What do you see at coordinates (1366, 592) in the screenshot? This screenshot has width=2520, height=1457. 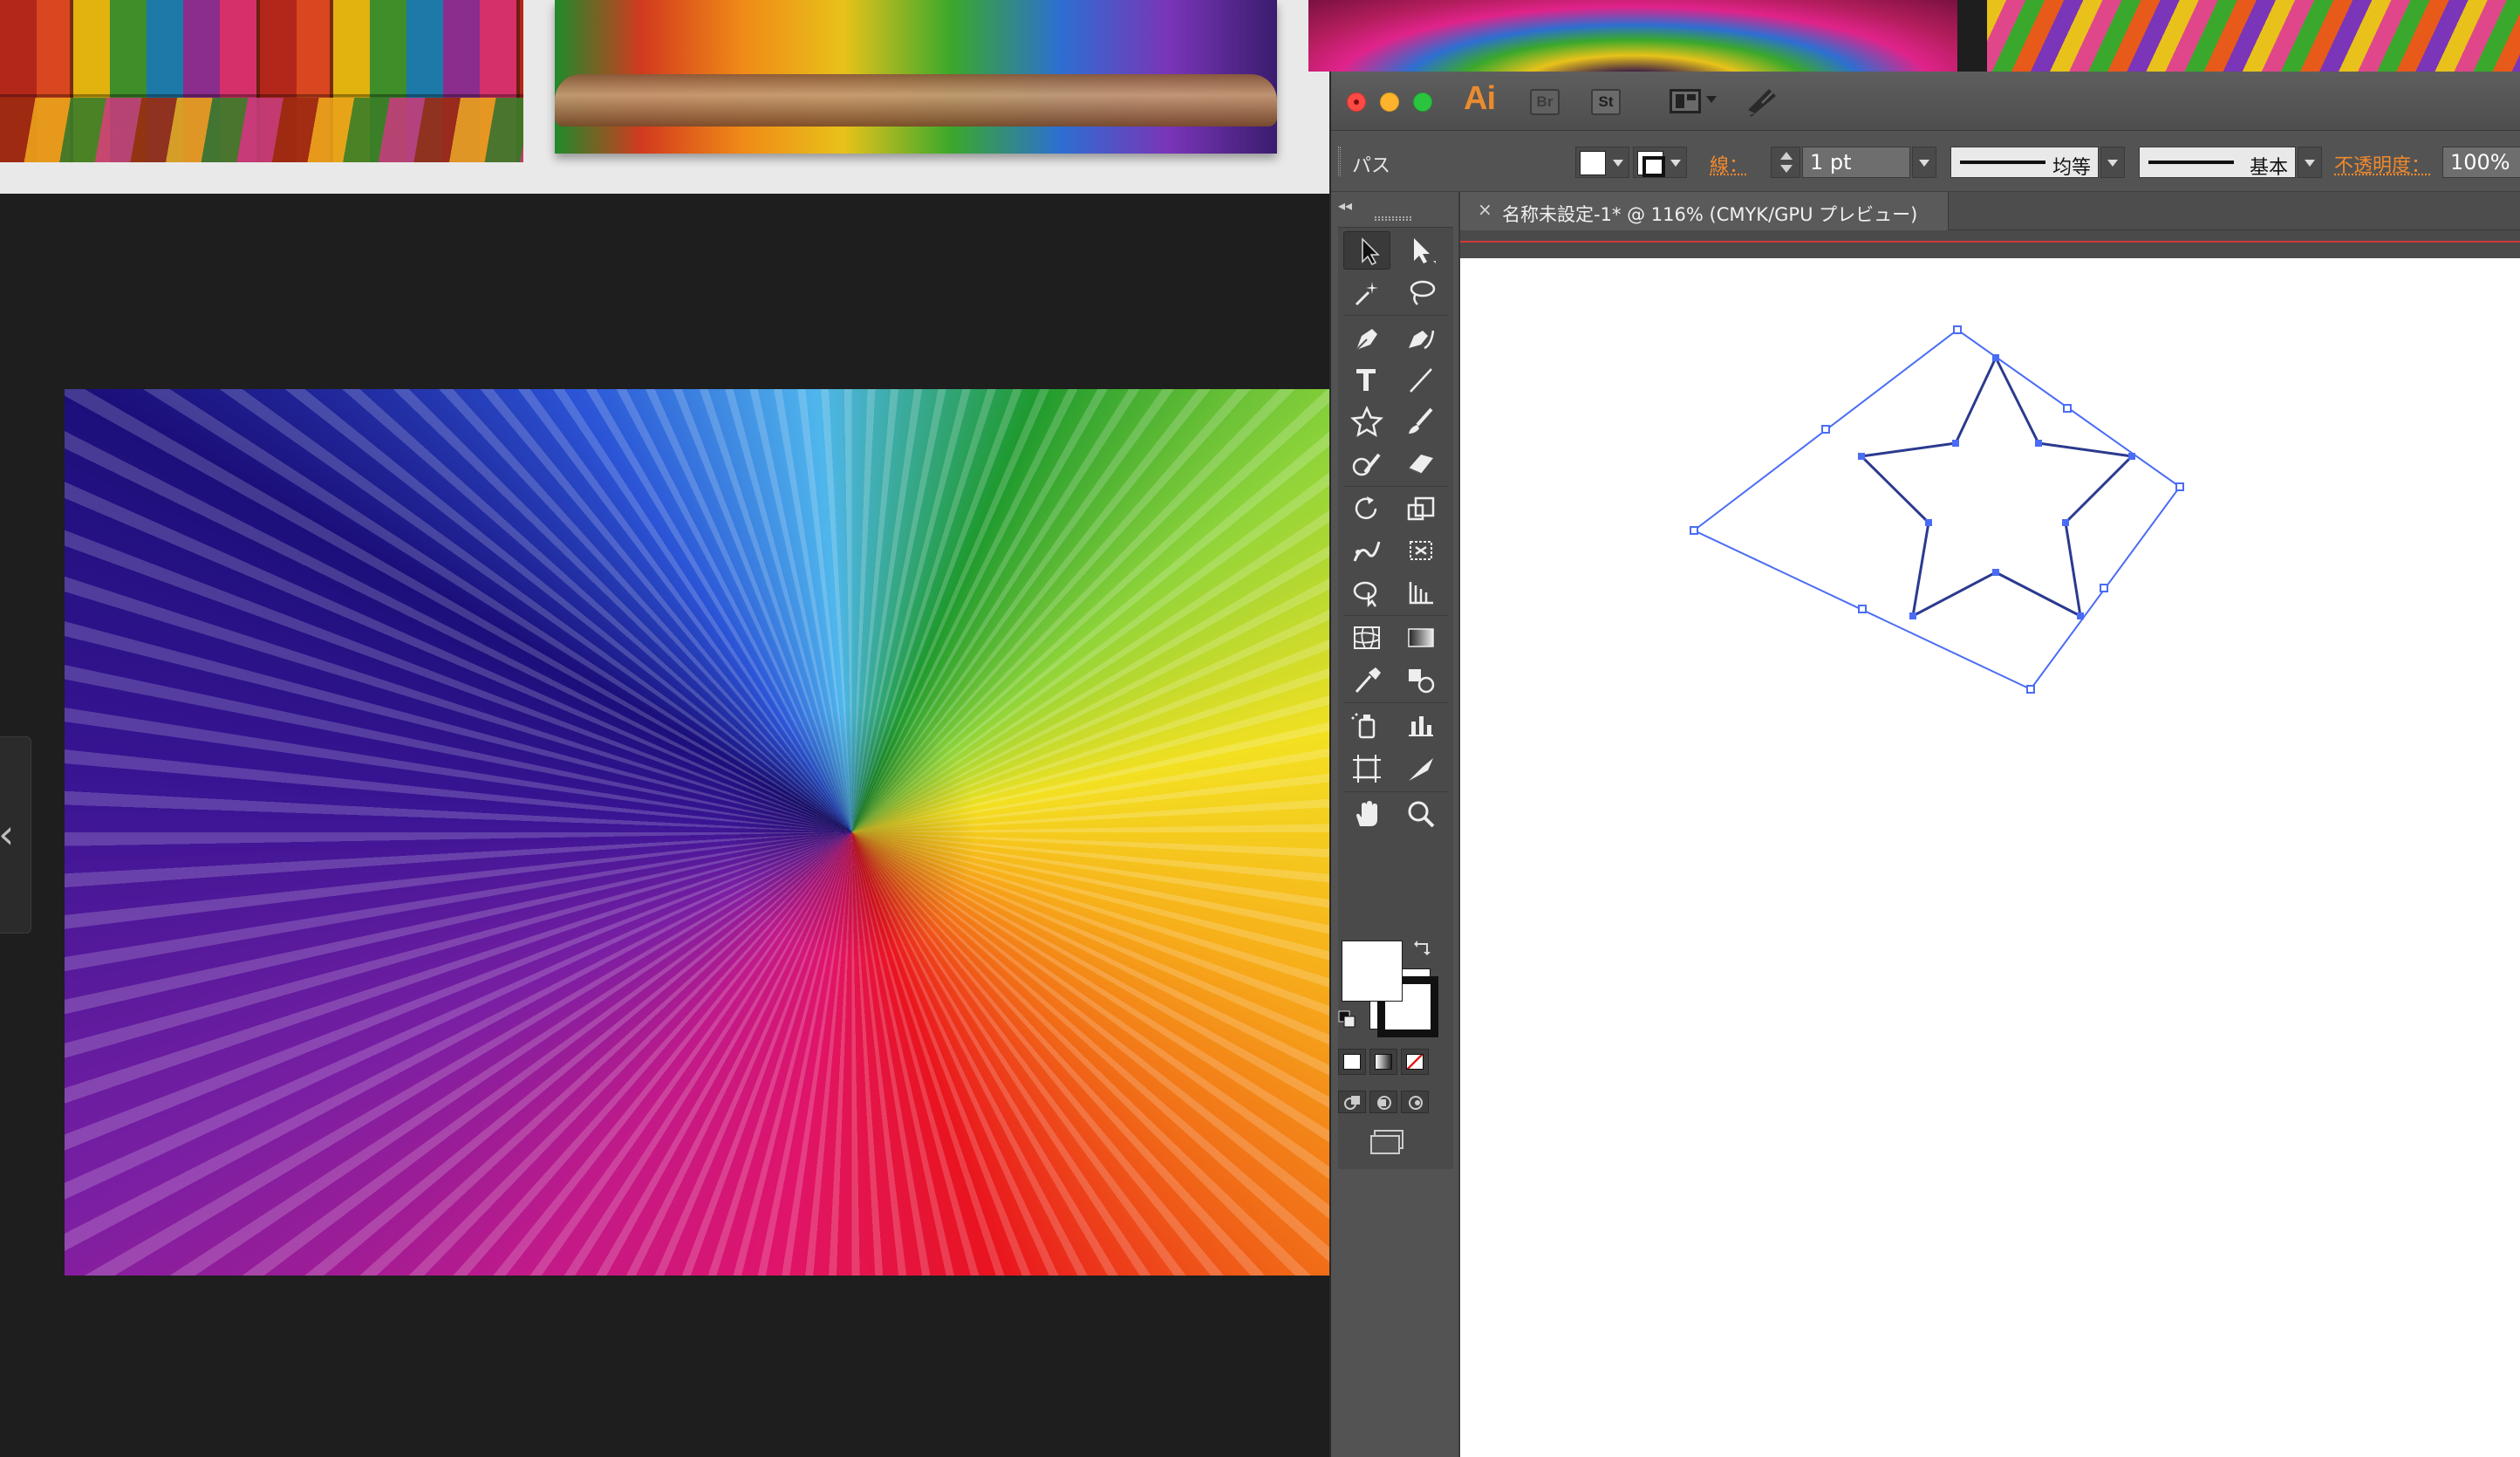 I see `shape-builder-tool` at bounding box center [1366, 592].